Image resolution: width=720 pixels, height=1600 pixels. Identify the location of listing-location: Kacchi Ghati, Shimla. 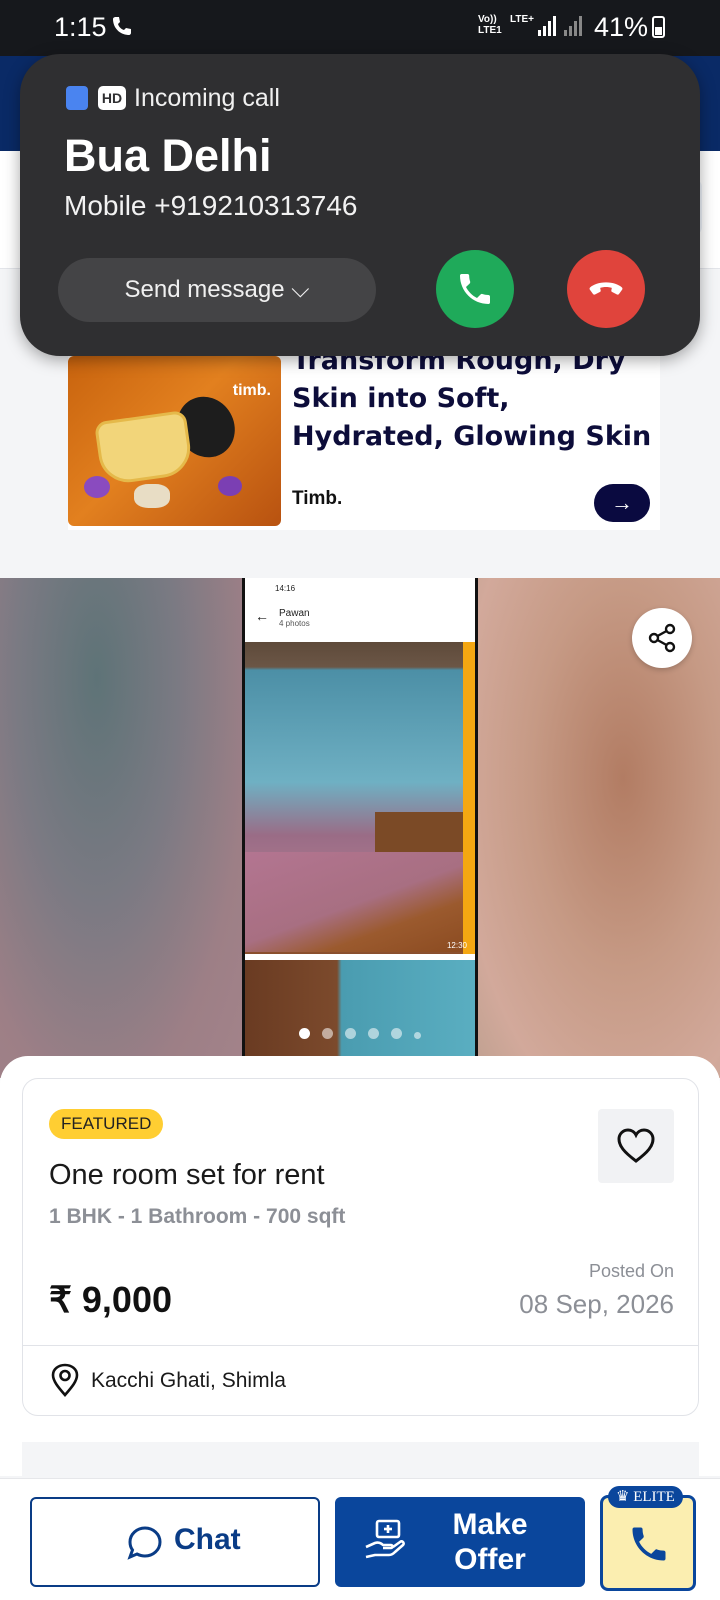
(188, 1380).